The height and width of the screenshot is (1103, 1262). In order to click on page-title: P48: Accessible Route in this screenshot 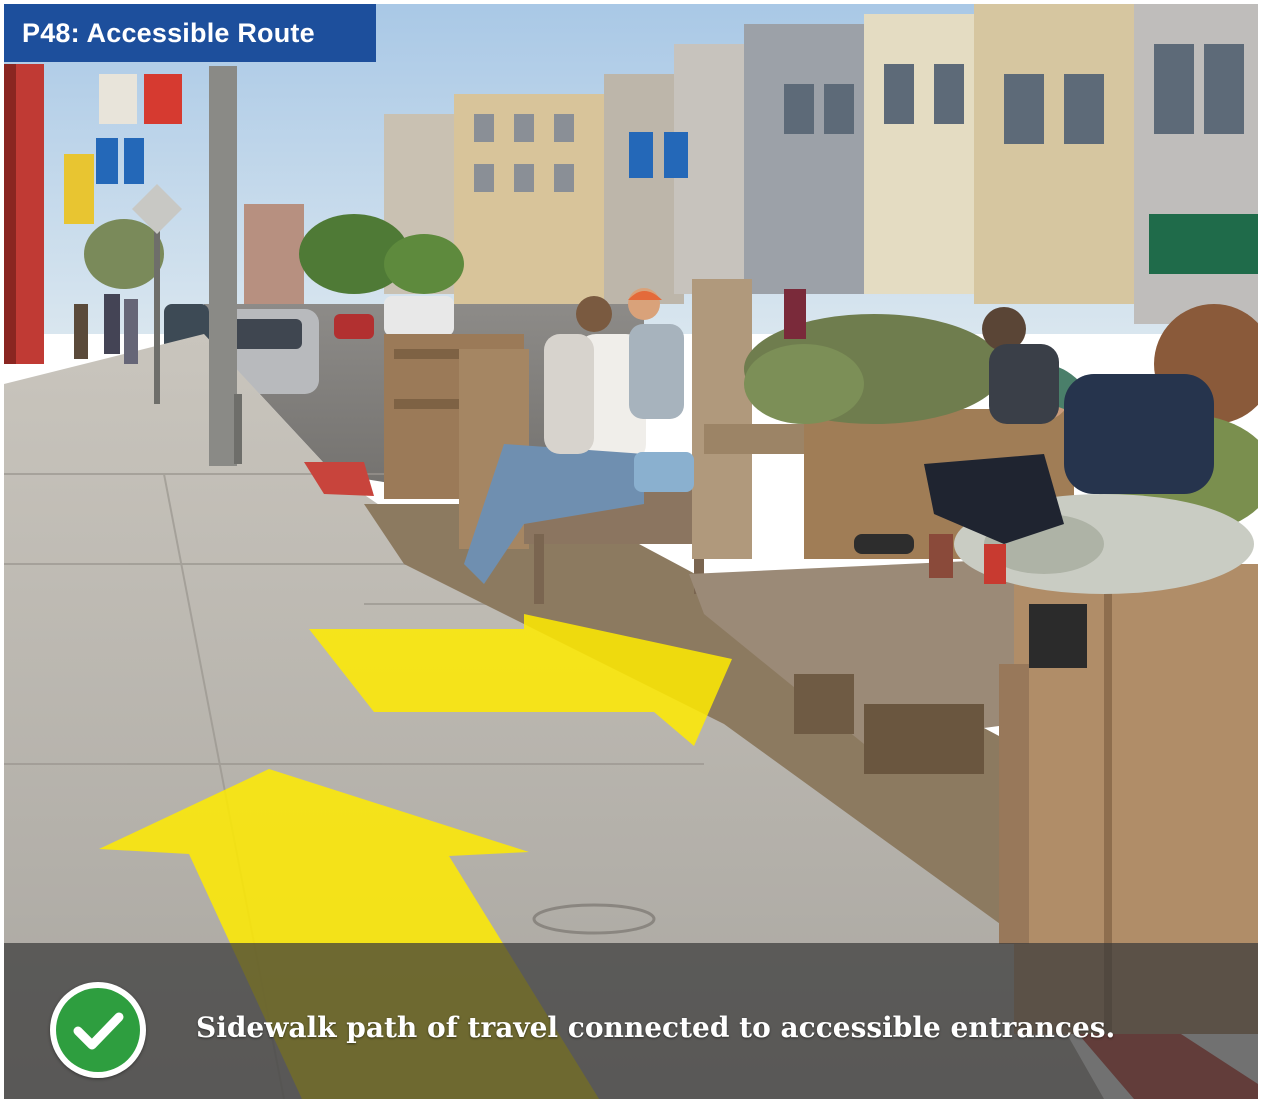, I will do `click(190, 33)`.